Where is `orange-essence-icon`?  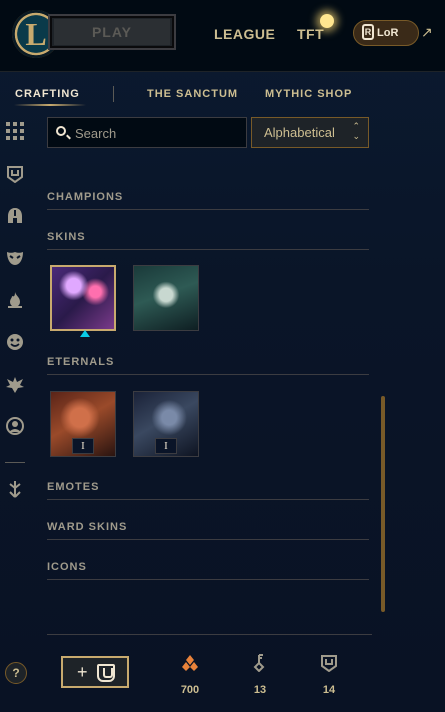
orange-essence-icon is located at coordinates (190, 663).